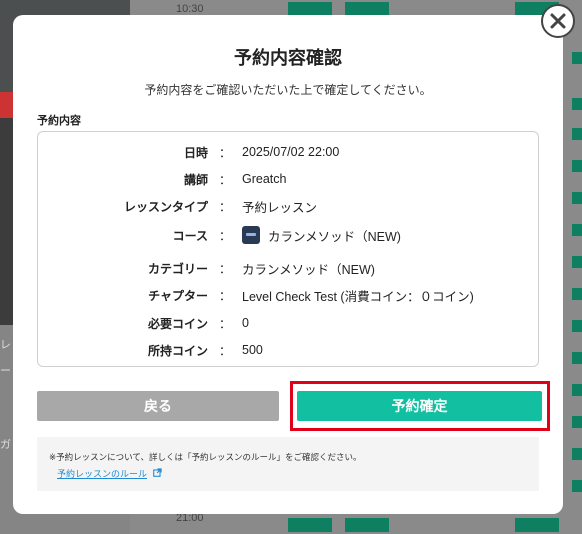  What do you see at coordinates (288, 58) in the screenshot?
I see `dialog-title: 予約内容確認` at bounding box center [288, 58].